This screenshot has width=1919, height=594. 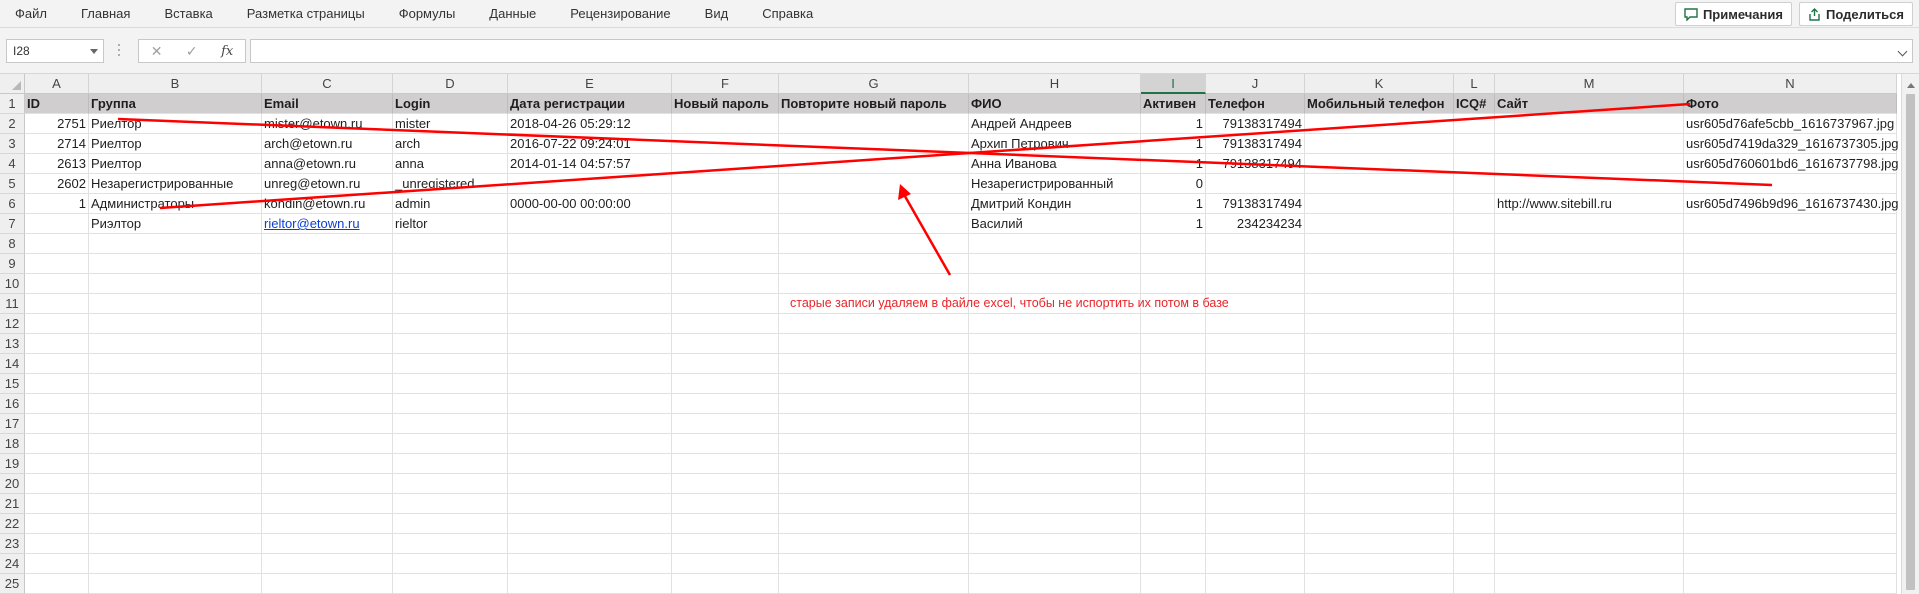 What do you see at coordinates (1055, 384) in the screenshot?
I see `cell-h15` at bounding box center [1055, 384].